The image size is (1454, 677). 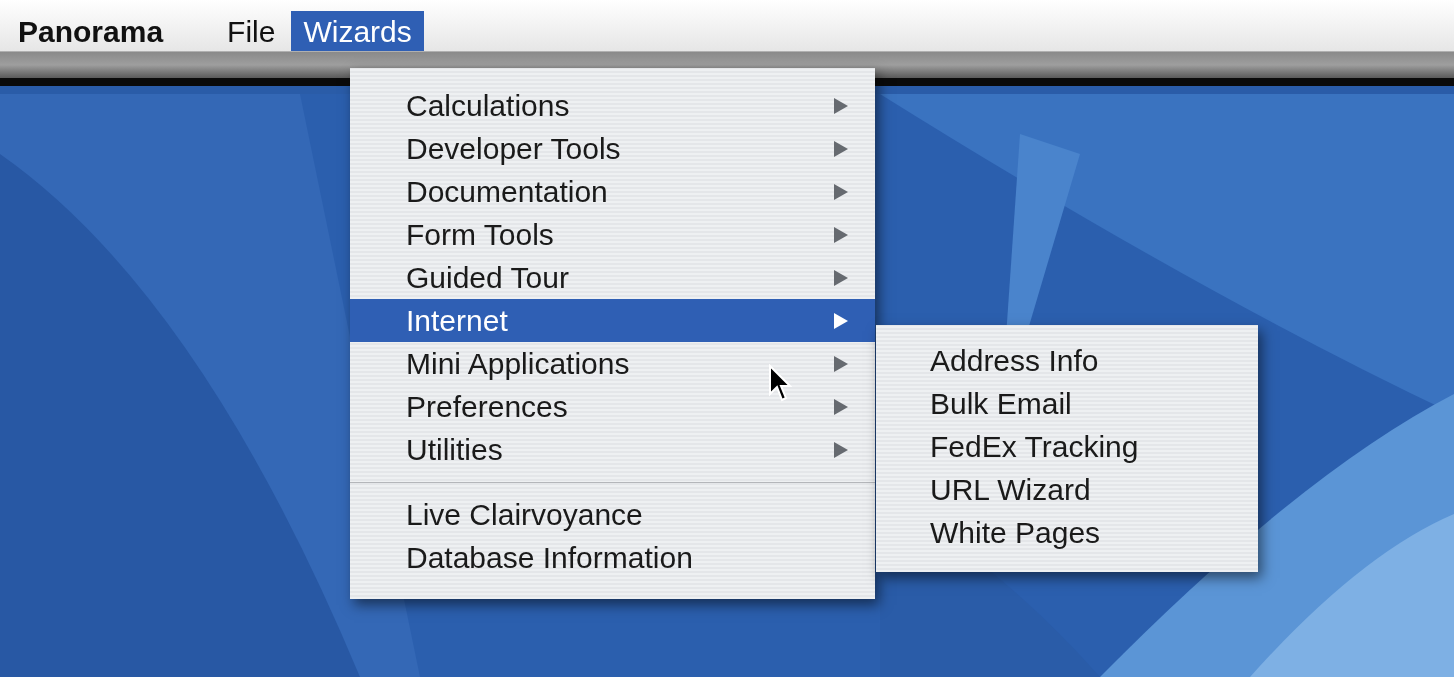 I want to click on menu-item: Guided Tour, so click(x=612, y=277).